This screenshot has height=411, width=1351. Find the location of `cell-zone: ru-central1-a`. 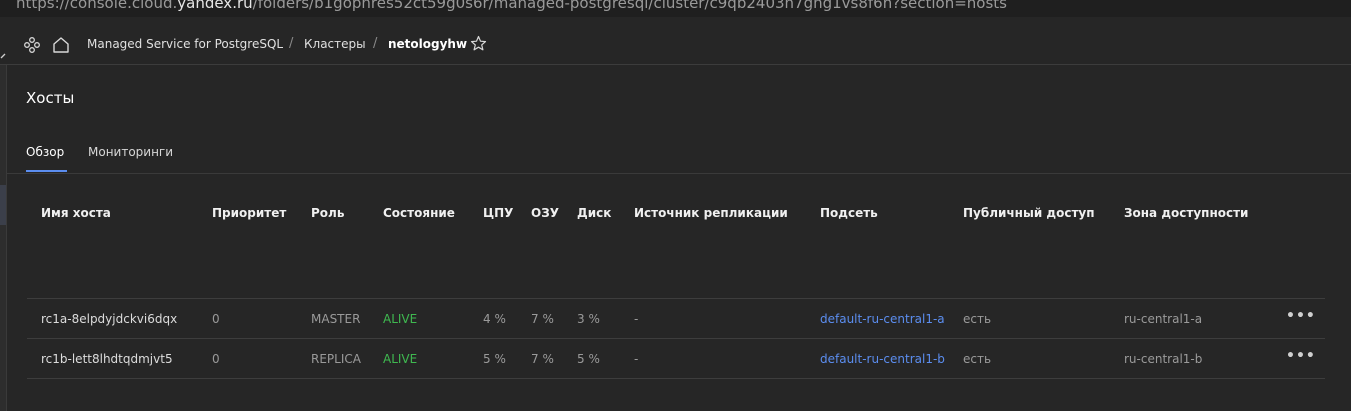

cell-zone: ru-central1-a is located at coordinates (1163, 319).